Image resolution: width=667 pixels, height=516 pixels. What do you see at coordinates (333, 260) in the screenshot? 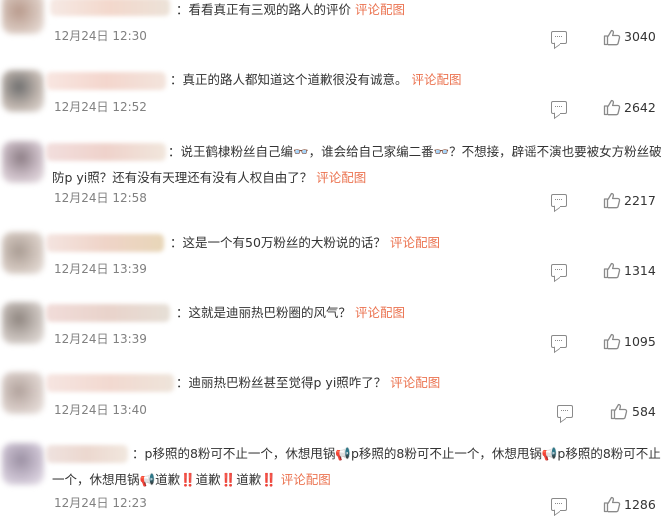
I see `comment-item: ：这是一个有50万粉丝的大粉说的话？ 评论配图 12月24日 13:39 1314` at bounding box center [333, 260].